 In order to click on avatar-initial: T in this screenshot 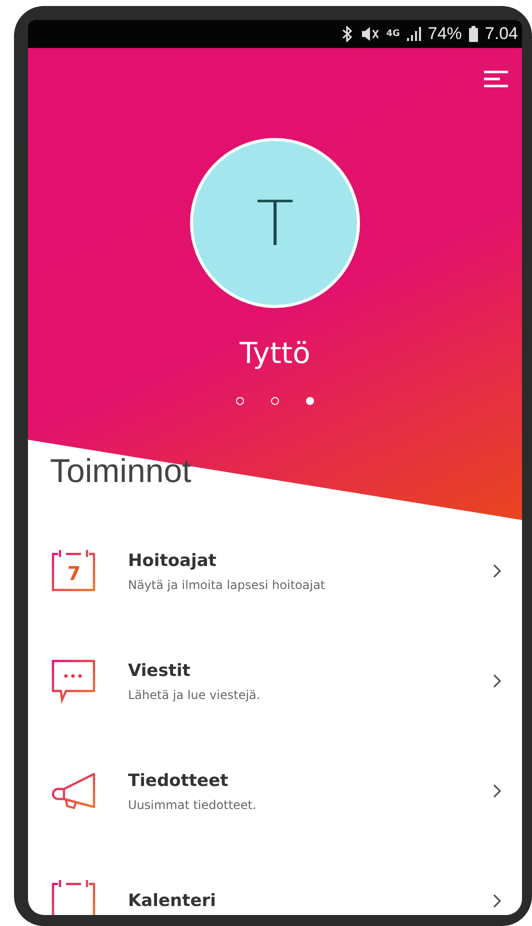, I will do `click(275, 223)`.